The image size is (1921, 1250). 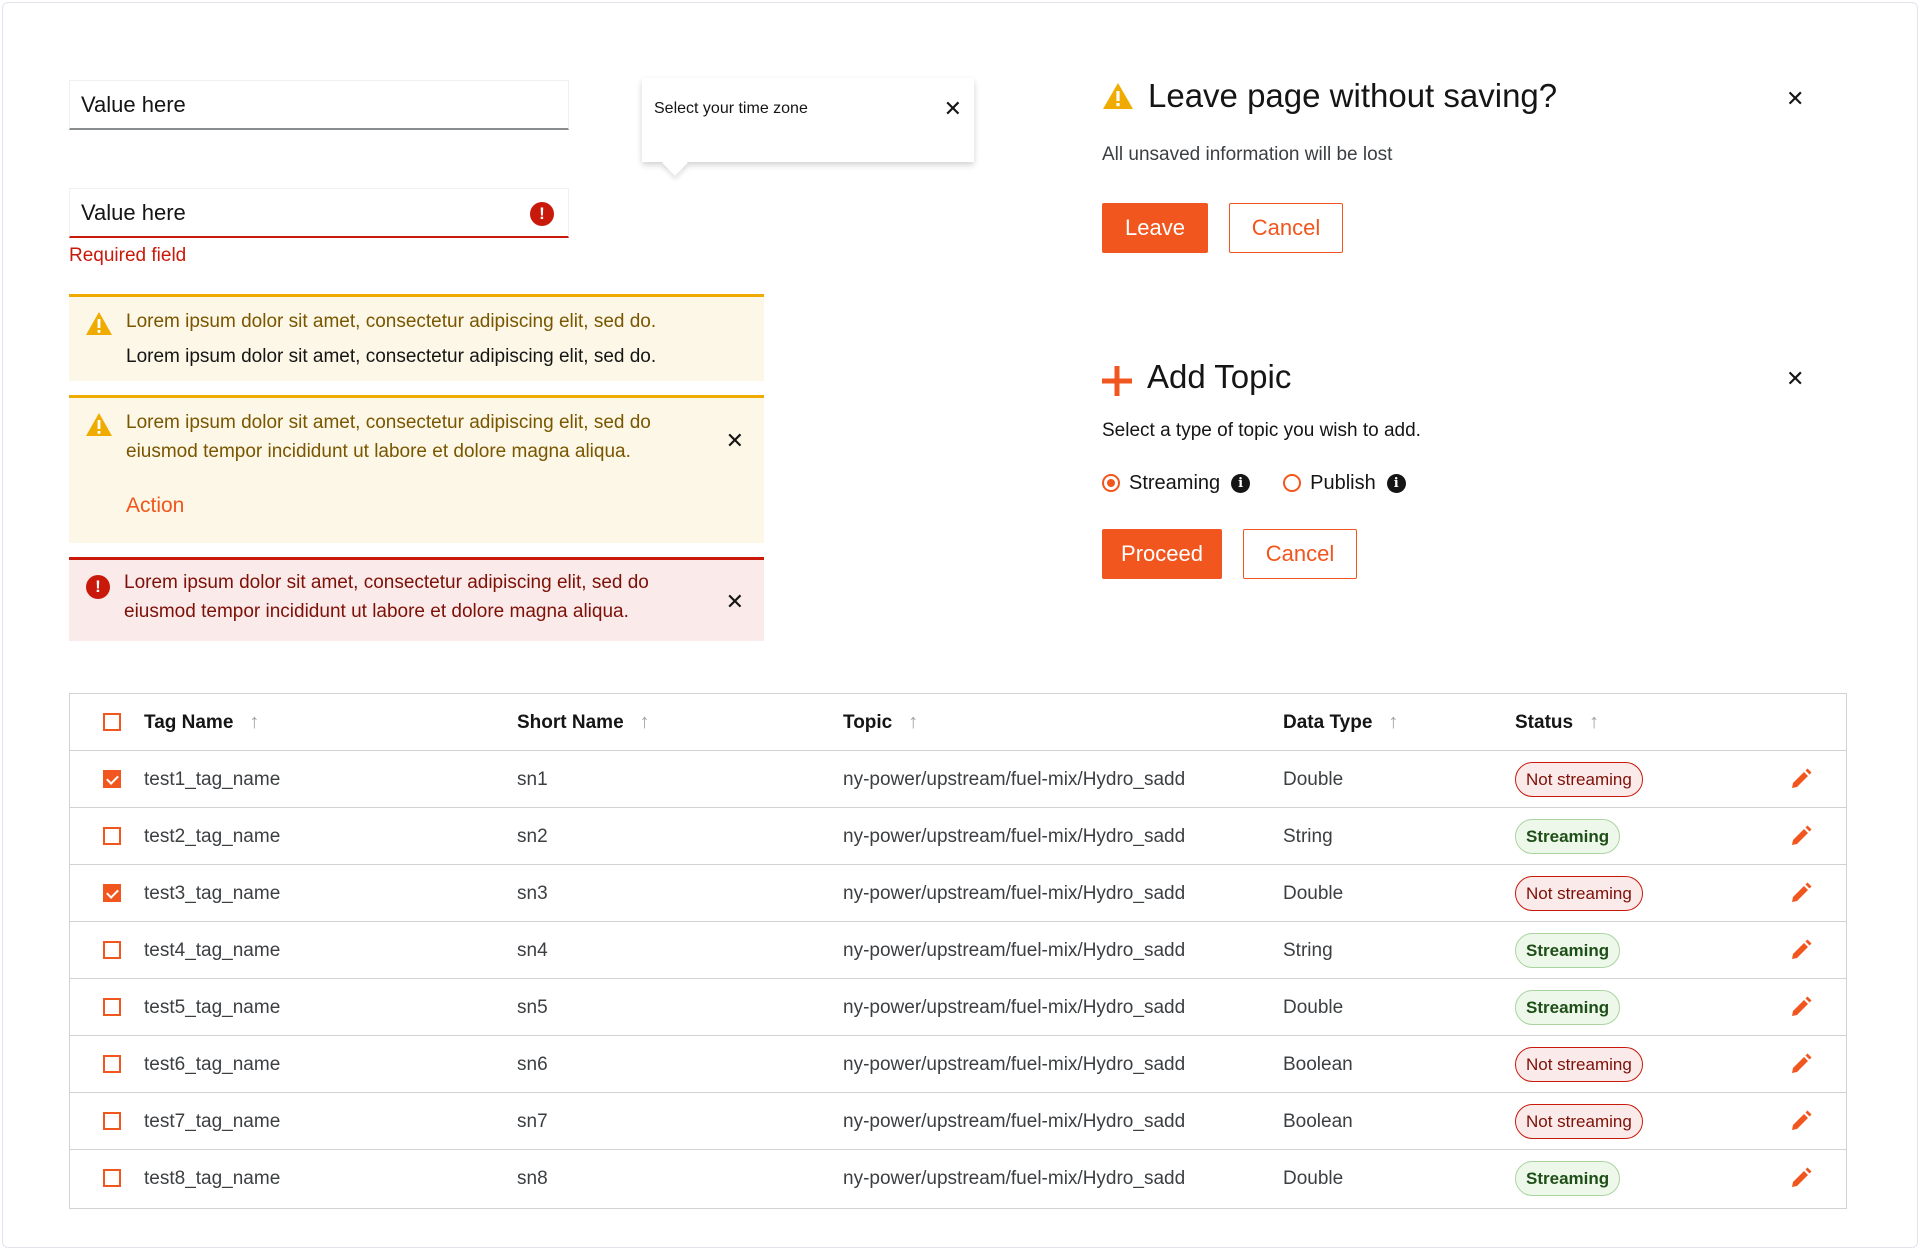 What do you see at coordinates (212, 779) in the screenshot?
I see `tag-name-cell: test1_tag_name` at bounding box center [212, 779].